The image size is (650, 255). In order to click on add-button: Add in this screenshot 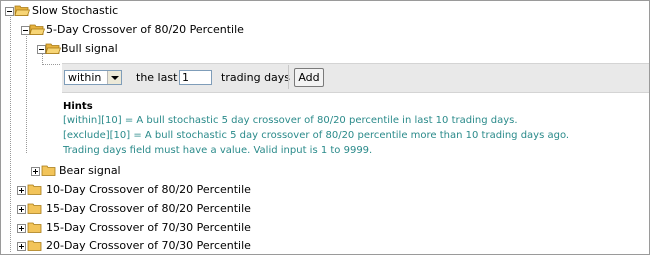, I will do `click(309, 77)`.